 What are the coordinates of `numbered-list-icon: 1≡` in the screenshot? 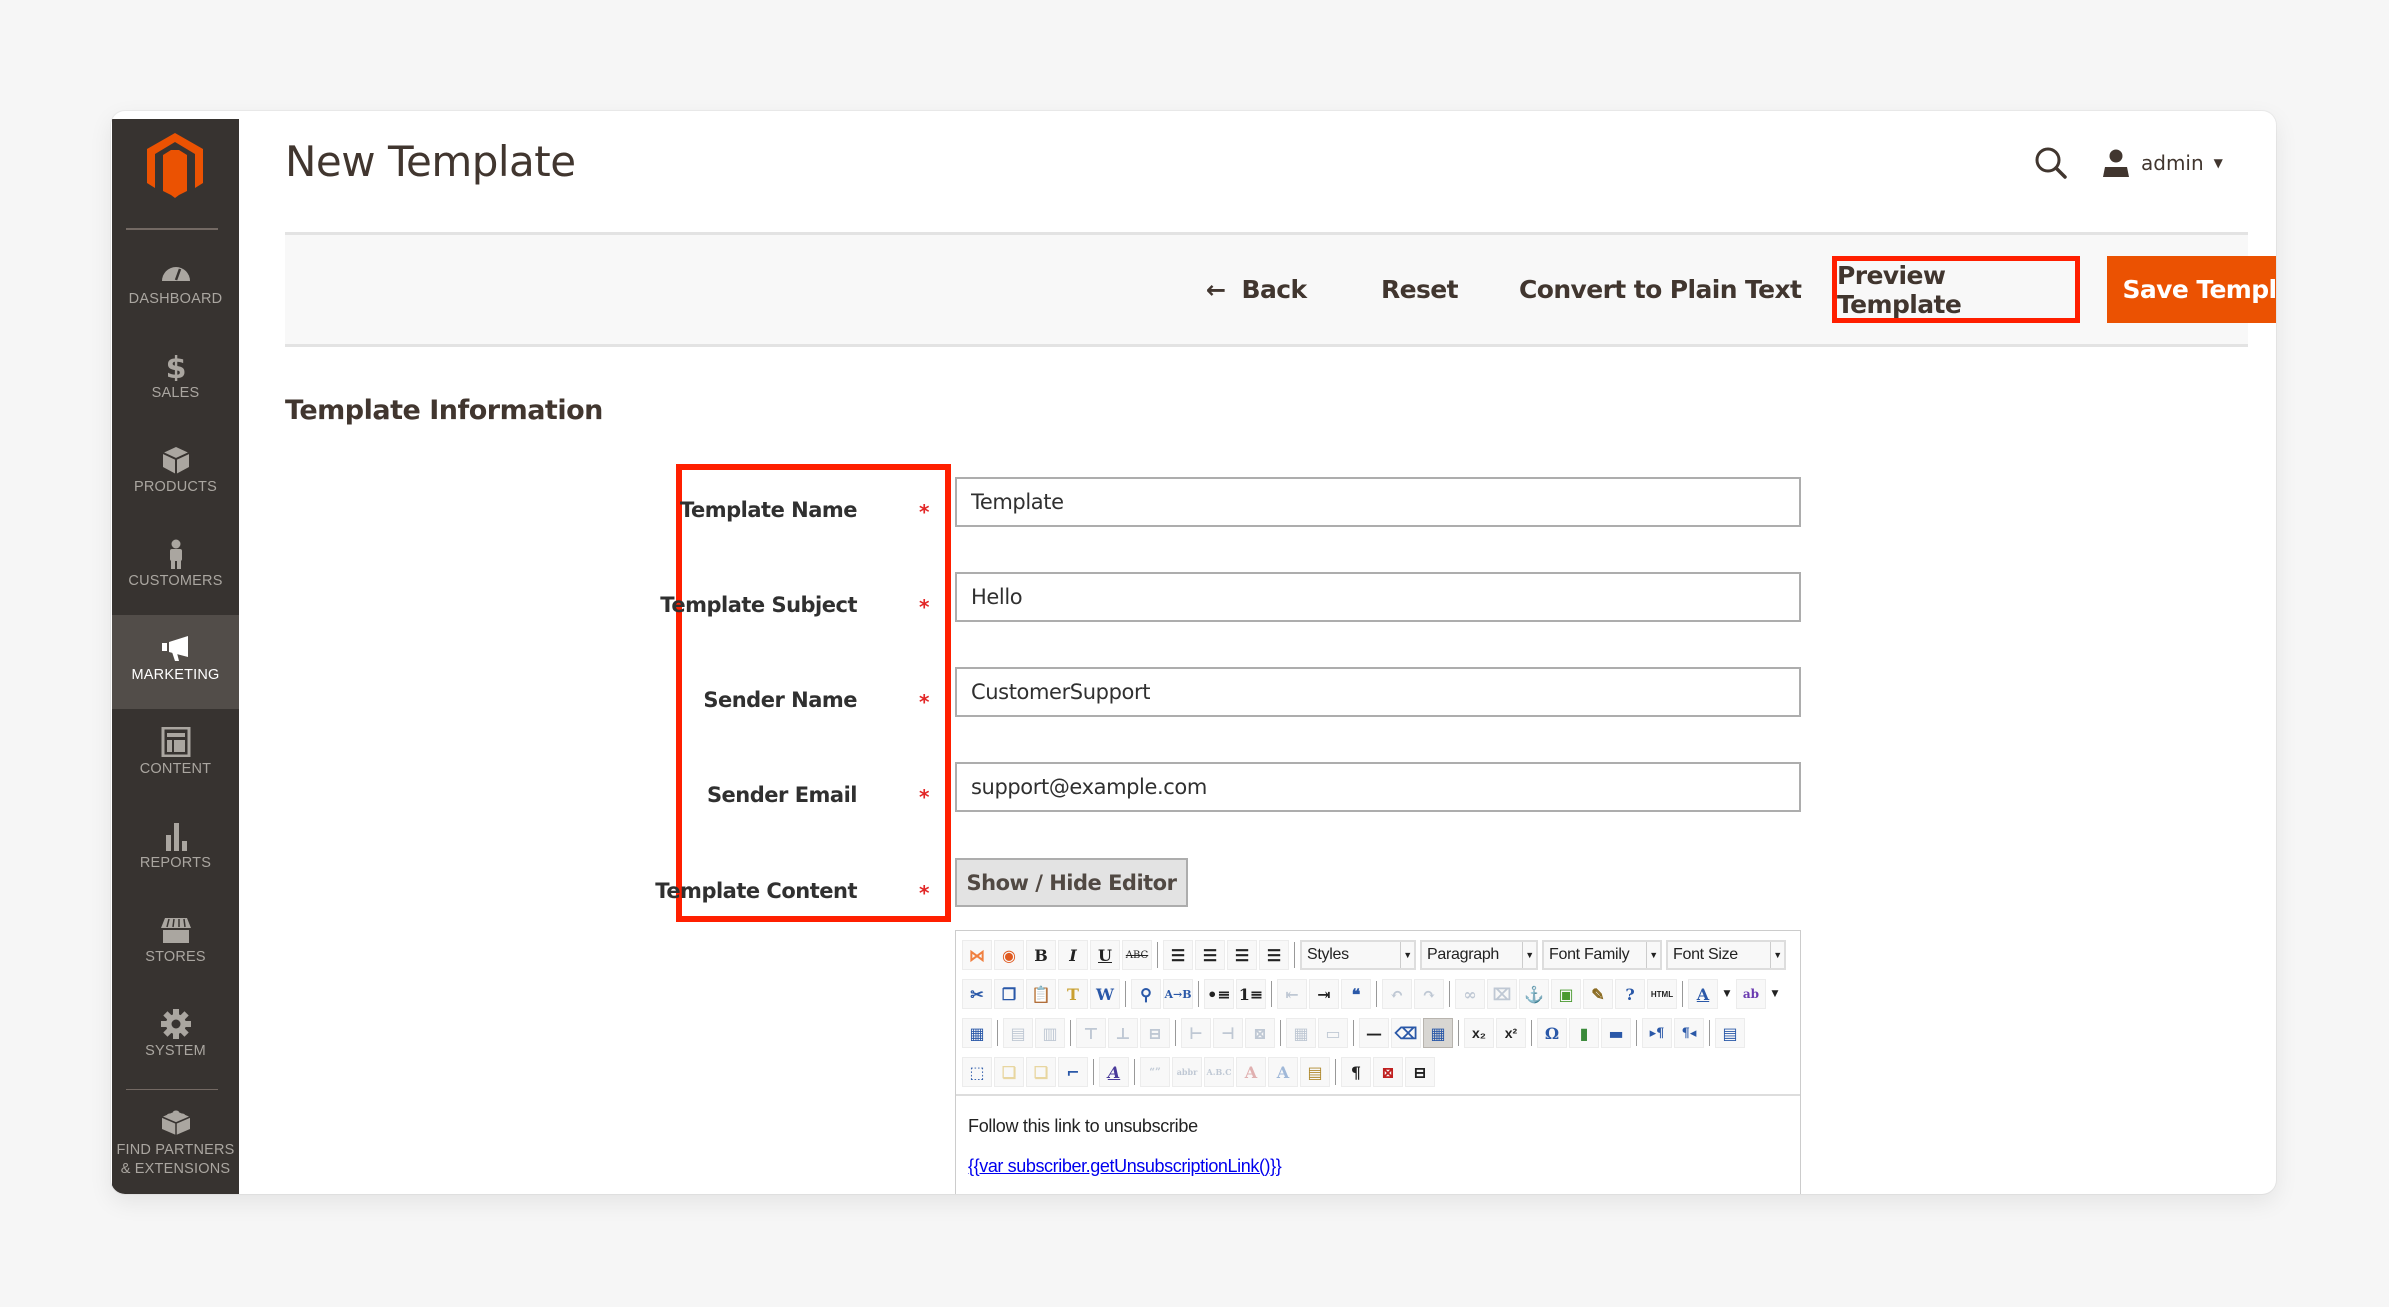 It's located at (1251, 994).